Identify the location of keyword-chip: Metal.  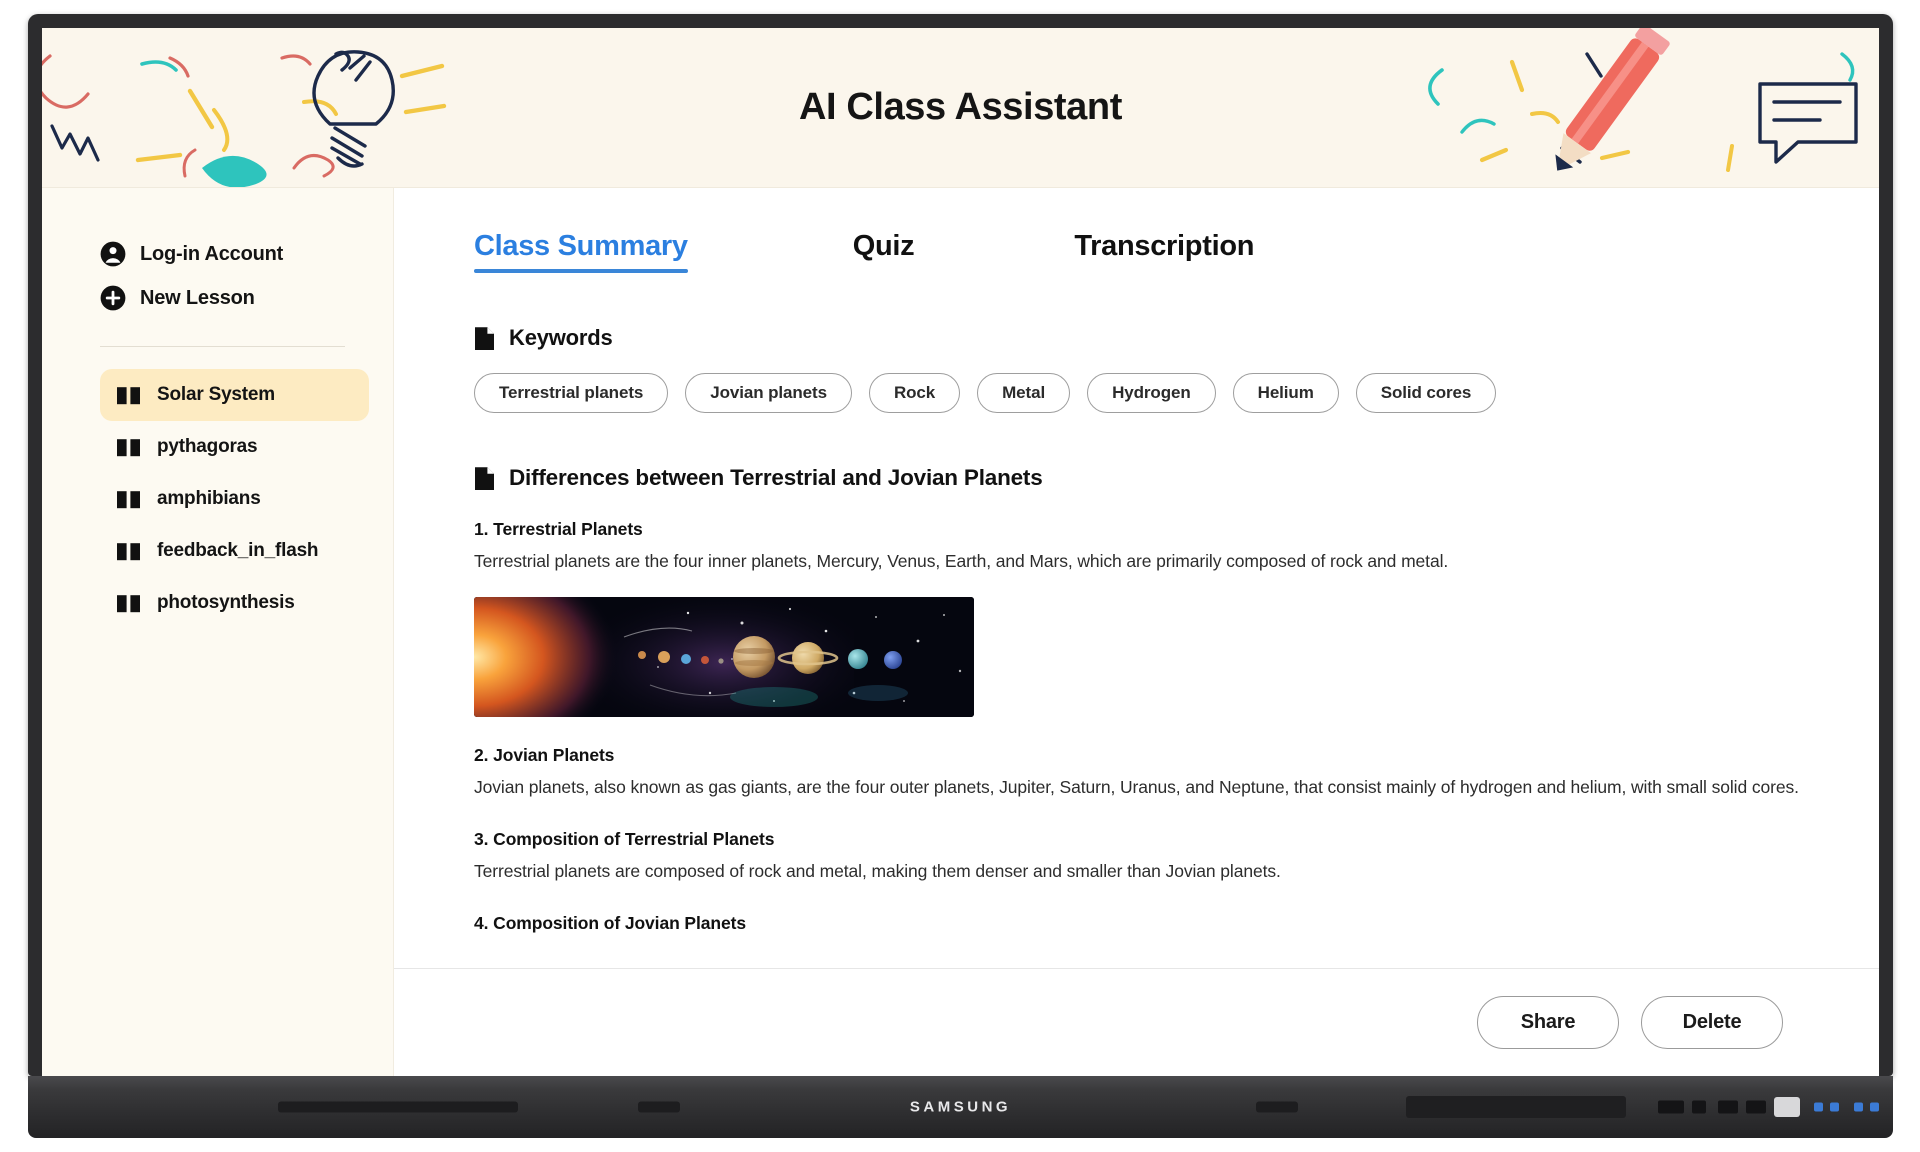
(1024, 393).